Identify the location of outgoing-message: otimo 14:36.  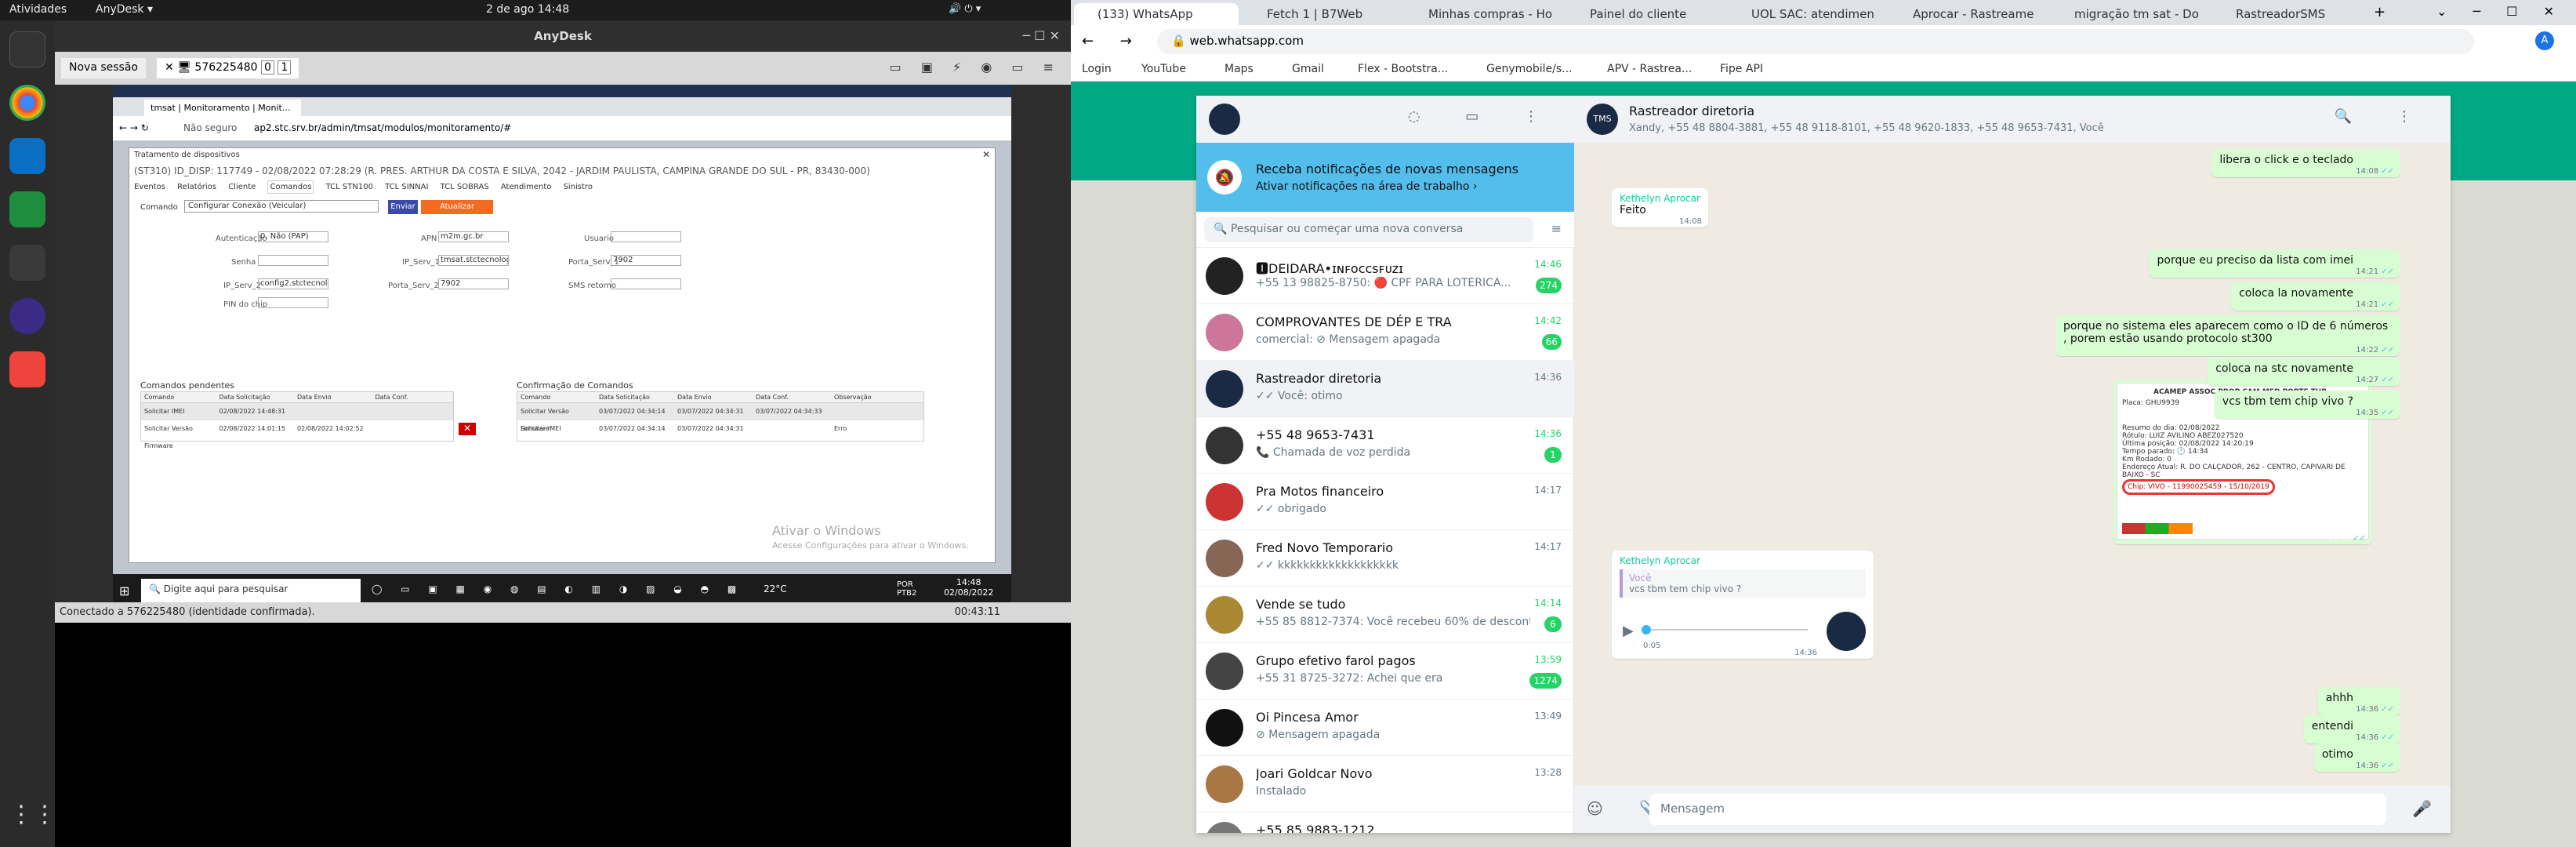
(2356, 757).